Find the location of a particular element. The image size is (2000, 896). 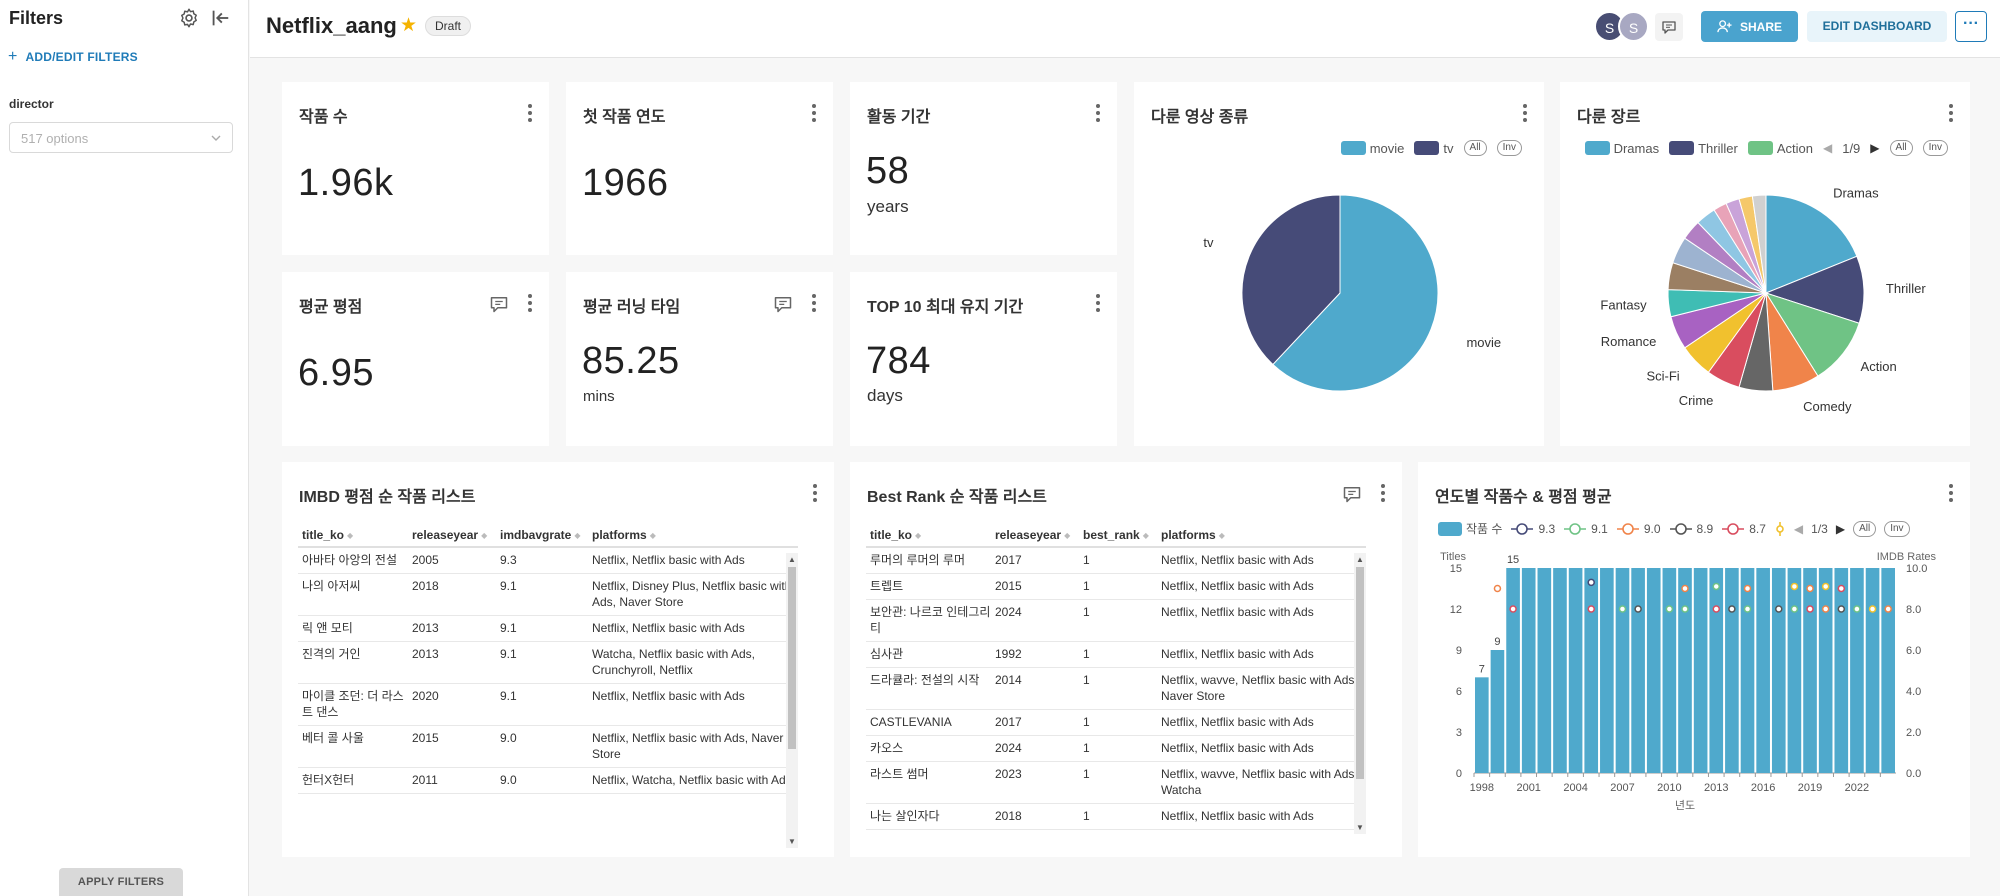

bar-2014 is located at coordinates (1732, 670).